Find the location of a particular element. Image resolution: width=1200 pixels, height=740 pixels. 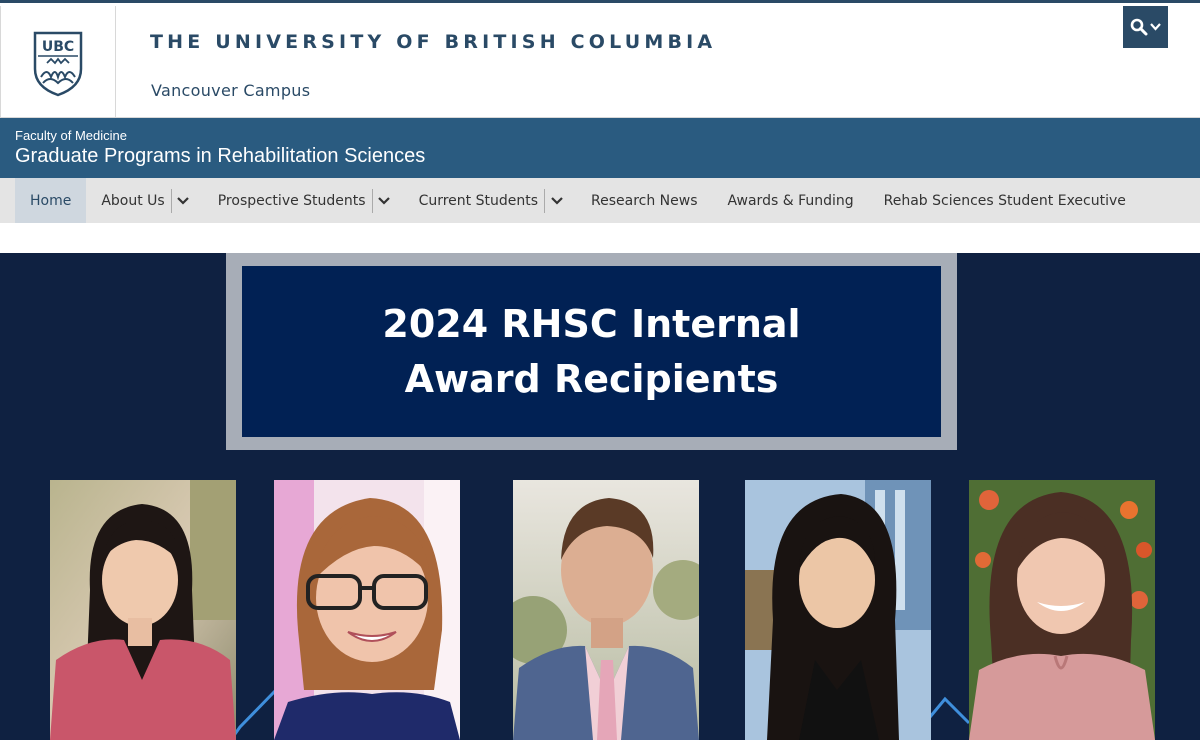

ubc-crest-icon: UBC is located at coordinates (58, 63).